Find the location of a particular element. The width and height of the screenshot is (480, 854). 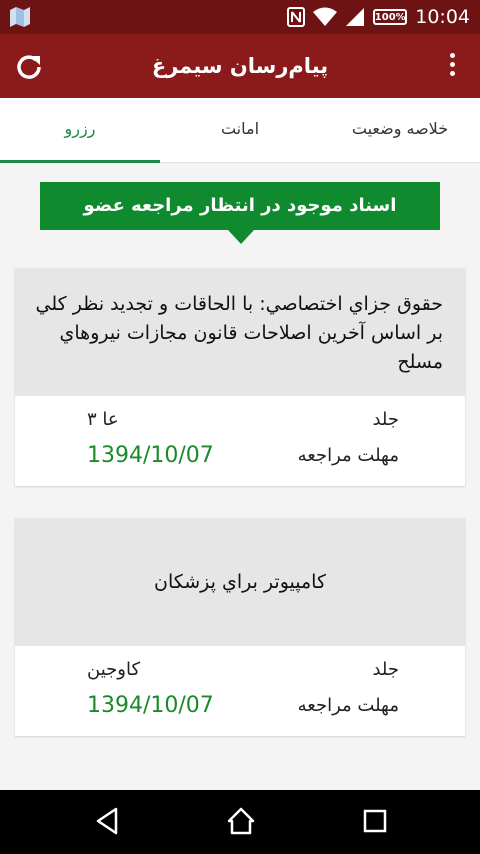

tab-reserve: رزرو is located at coordinates (80, 130).